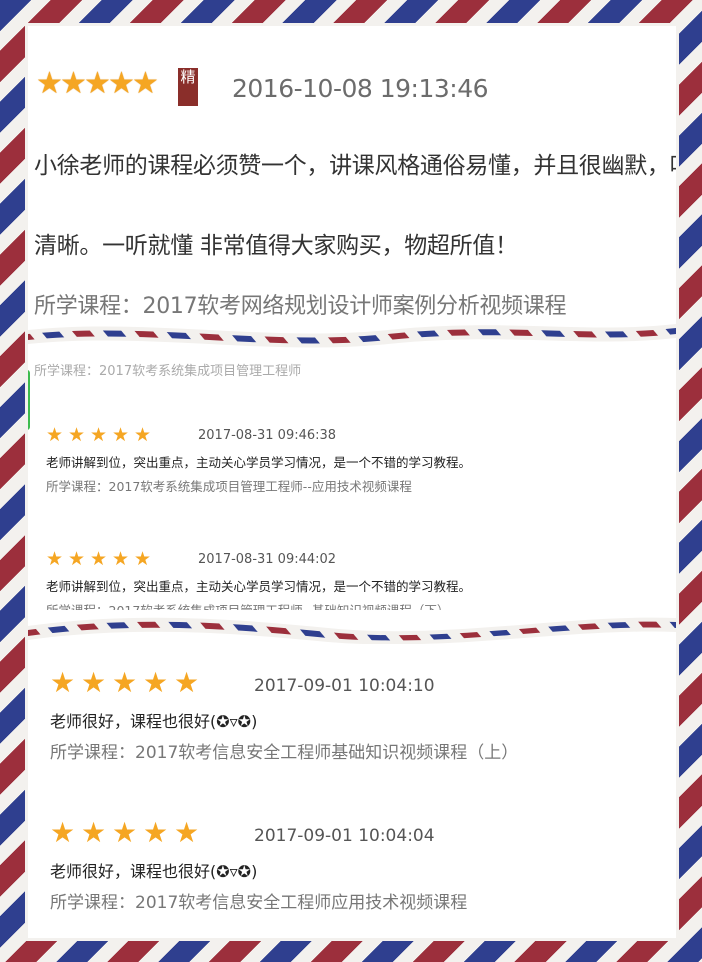  Describe the element at coordinates (360, 88) in the screenshot. I see `review-date: 2016-10-08 19:13:46` at that location.